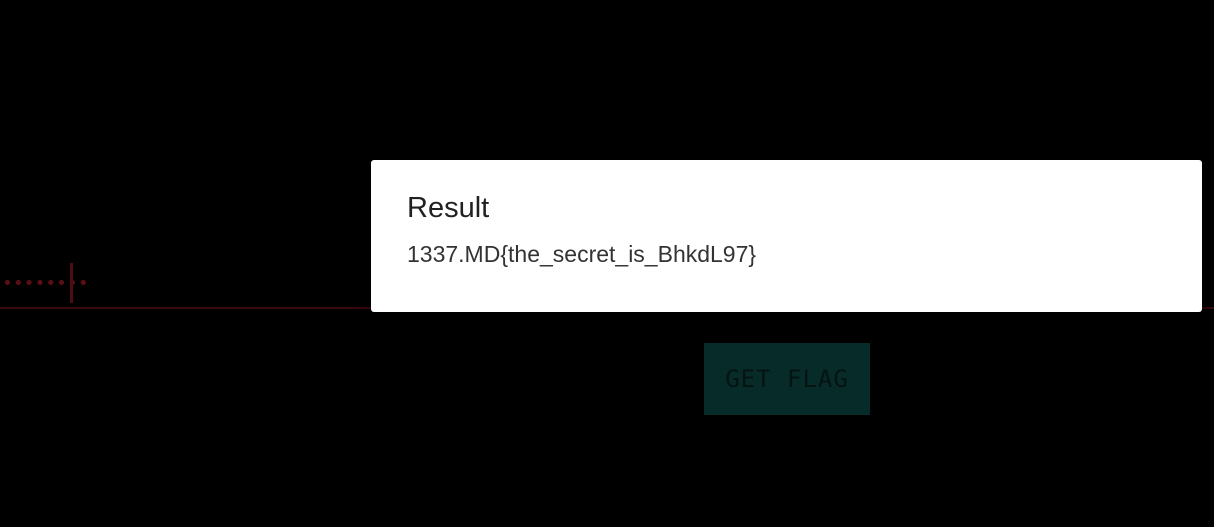 The height and width of the screenshot is (527, 1214). What do you see at coordinates (787, 379) in the screenshot?
I see `get-flag-button: GET FLAG` at bounding box center [787, 379].